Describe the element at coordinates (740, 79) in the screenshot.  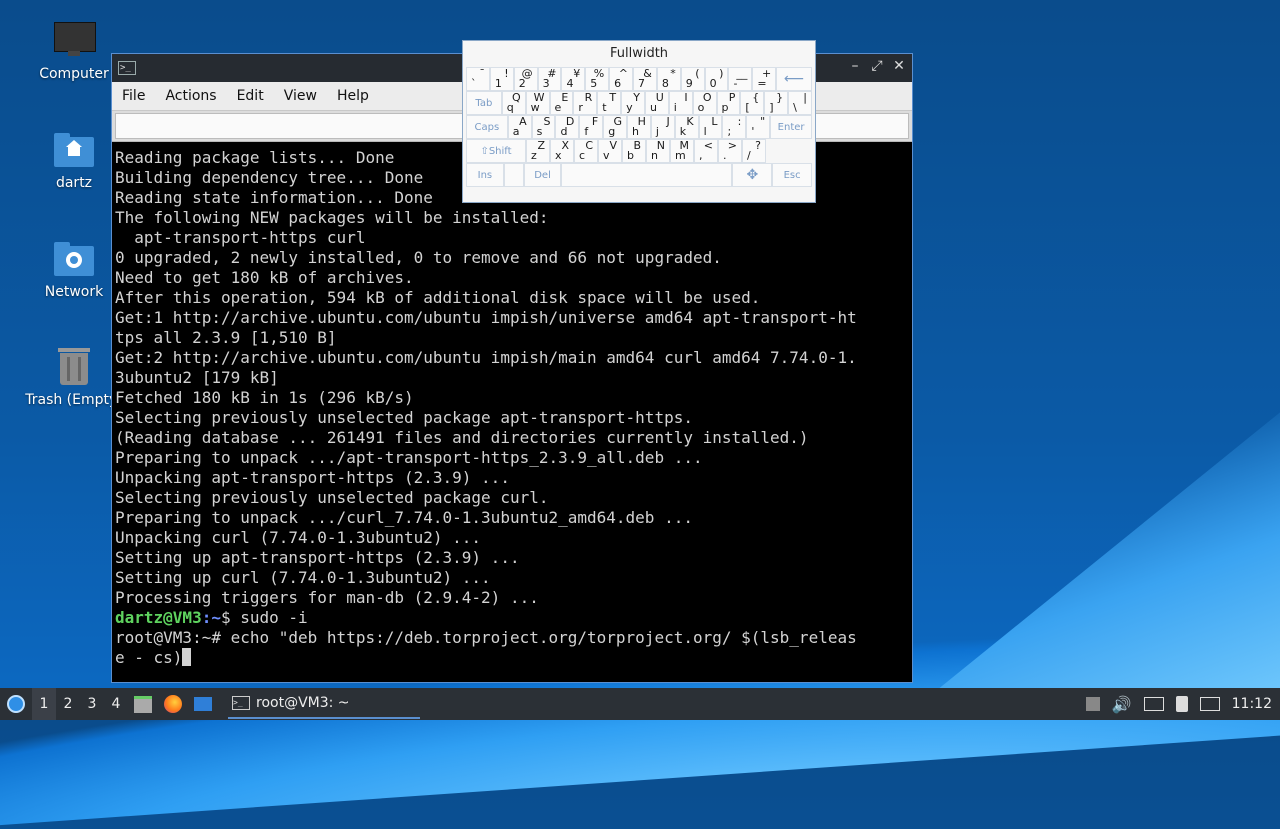
I see `key: __ -` at that location.